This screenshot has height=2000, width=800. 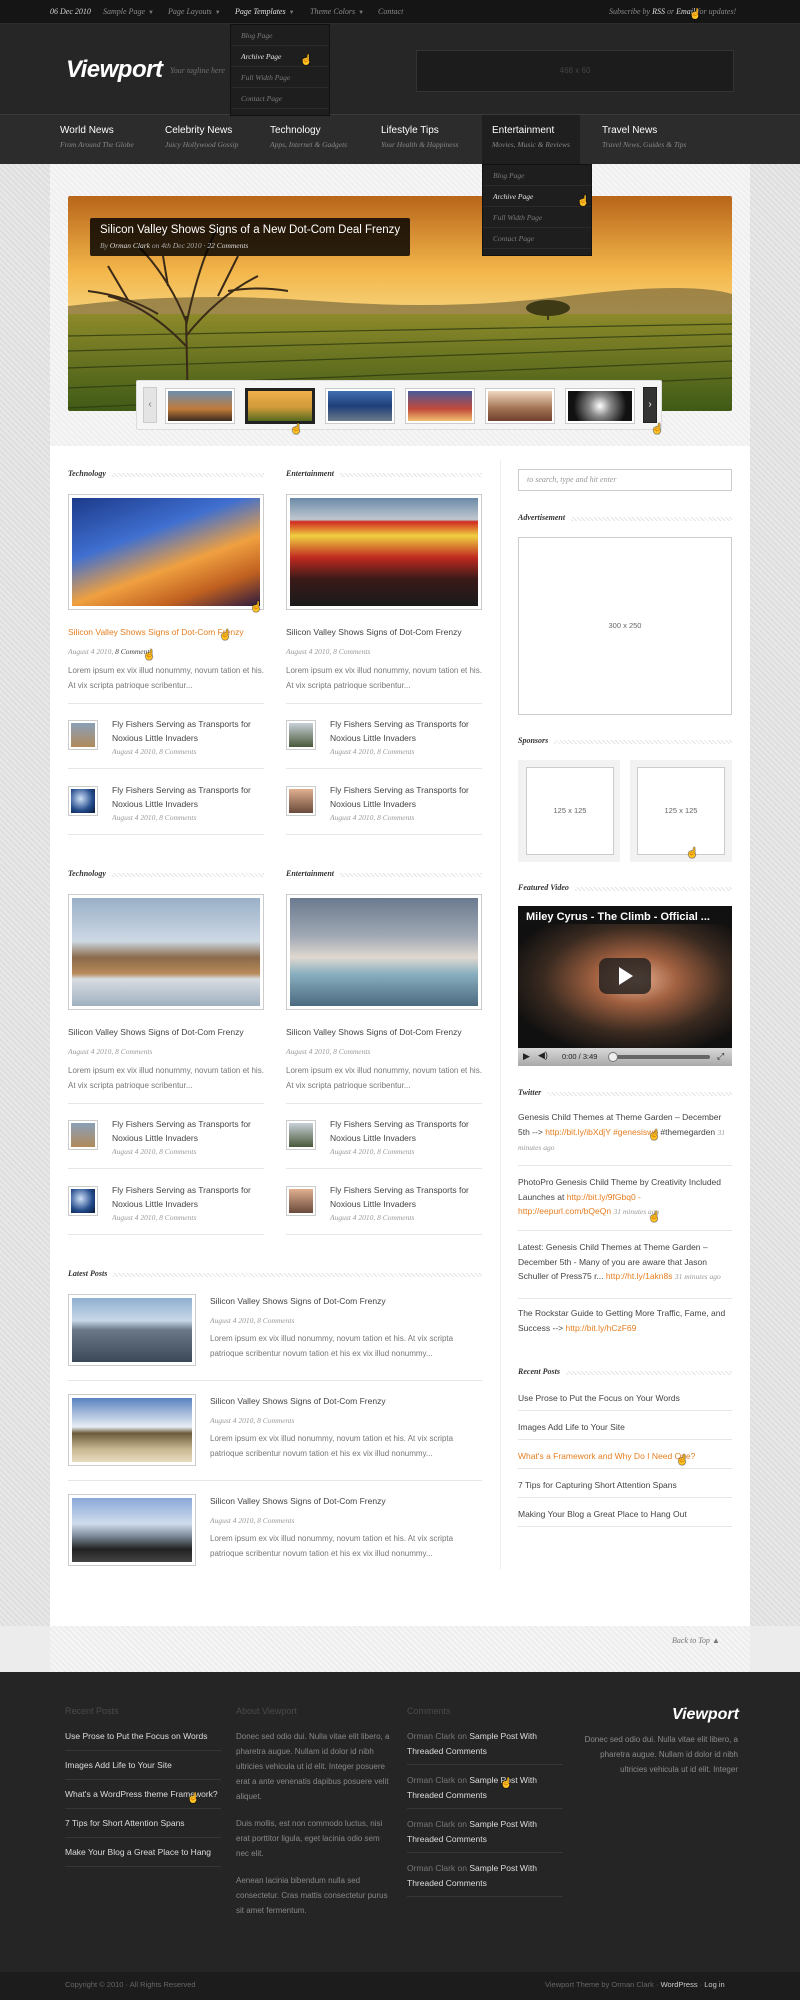 I want to click on nav-travel-news: Travel News Travel News, Guides & Tips, so click(x=644, y=137).